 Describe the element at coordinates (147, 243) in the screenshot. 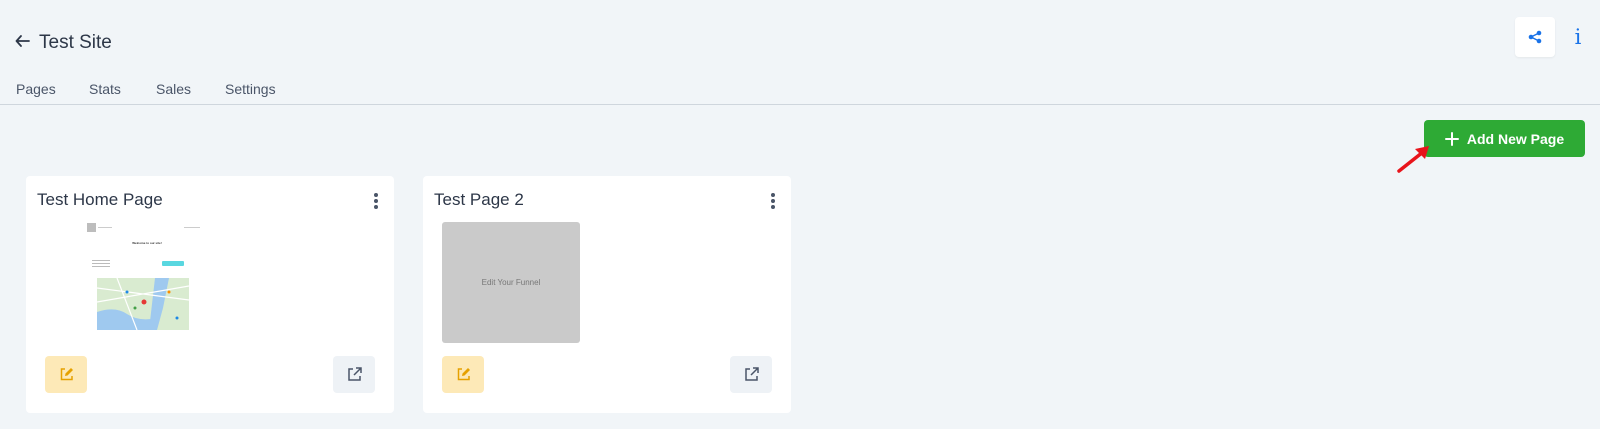

I see `preview-heading: Welcome to our site!` at that location.